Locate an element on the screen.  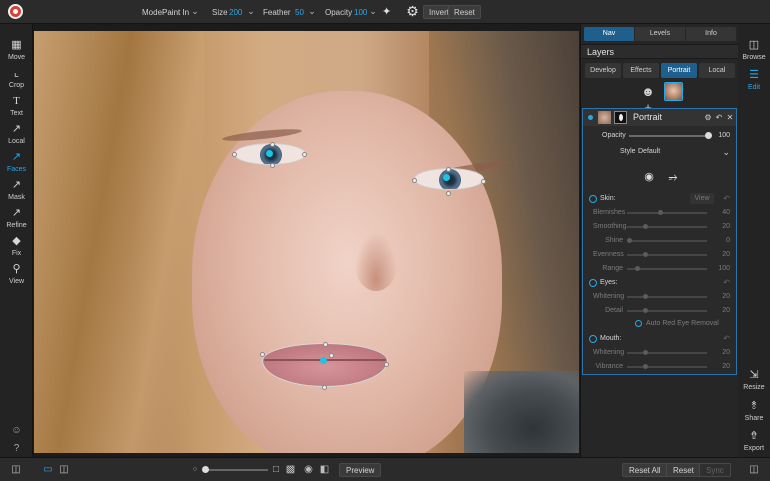
tool-view: ⚲ View is located at coordinates (16, 276).